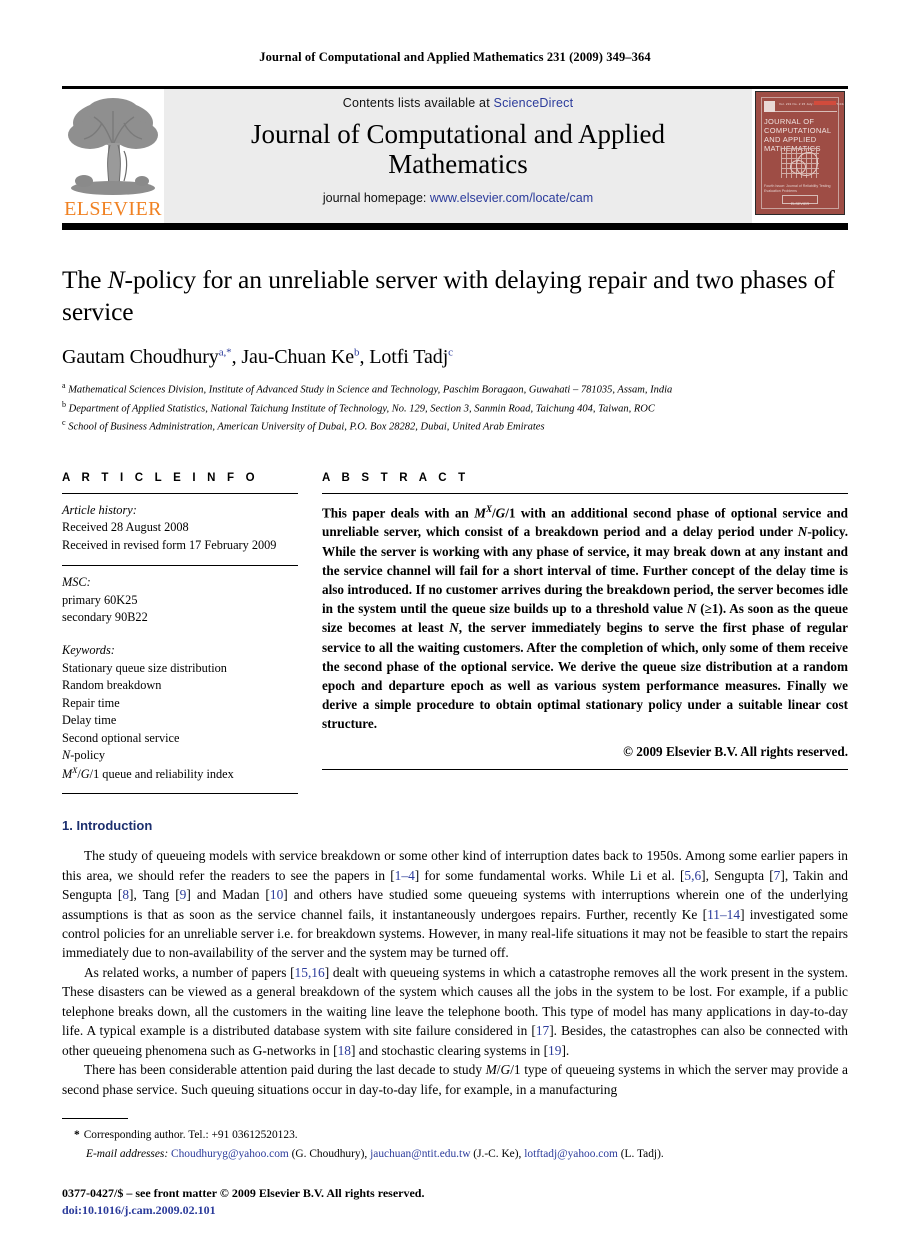 Image resolution: width=907 pixels, height=1238 pixels. I want to click on email-link-1: Choudhuryg@yahoo.com, so click(230, 1154).